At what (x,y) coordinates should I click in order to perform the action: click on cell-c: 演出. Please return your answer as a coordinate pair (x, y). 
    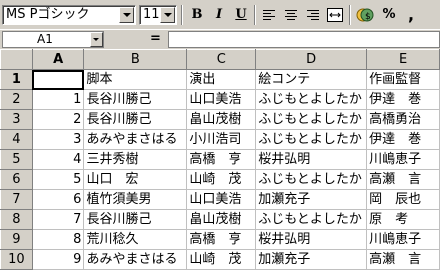
    Looking at the image, I should click on (221, 79).